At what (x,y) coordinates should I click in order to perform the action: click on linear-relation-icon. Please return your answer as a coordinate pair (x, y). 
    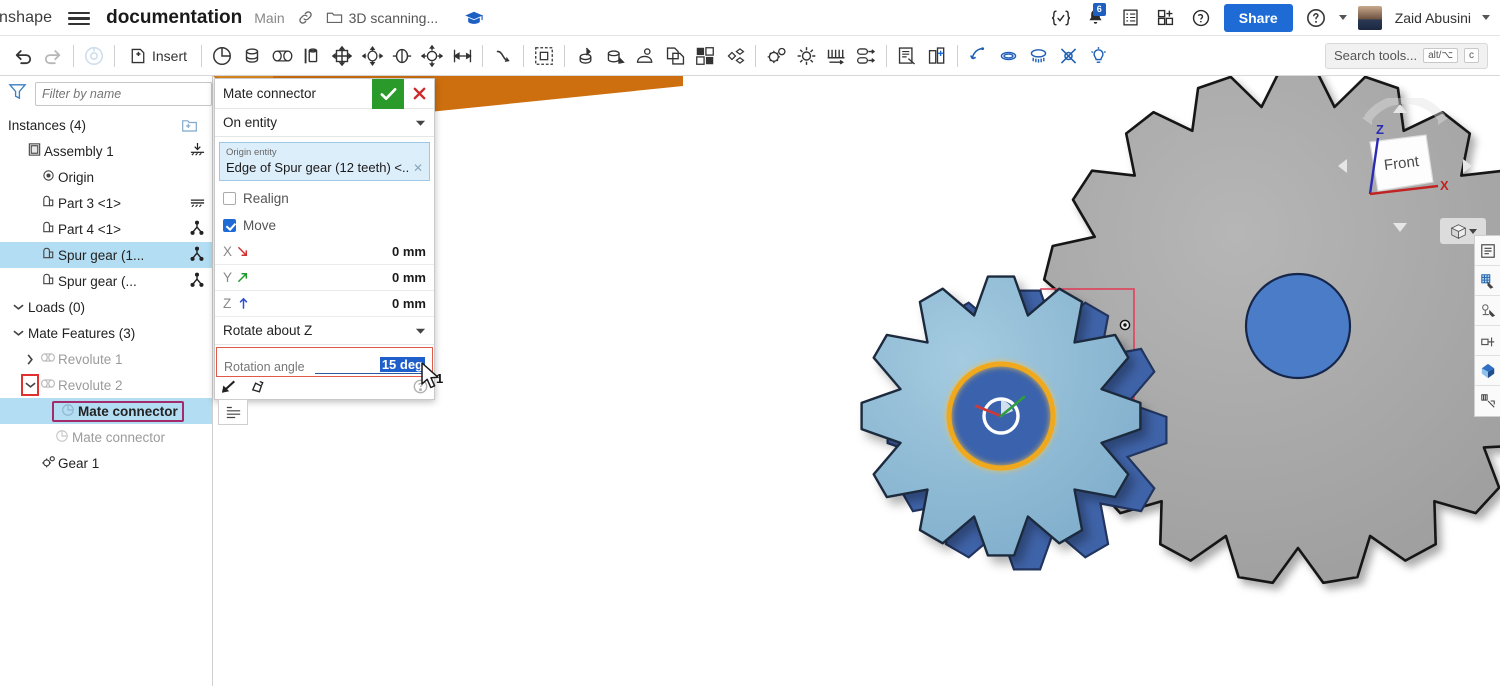
    Looking at the image, I should click on (866, 56).